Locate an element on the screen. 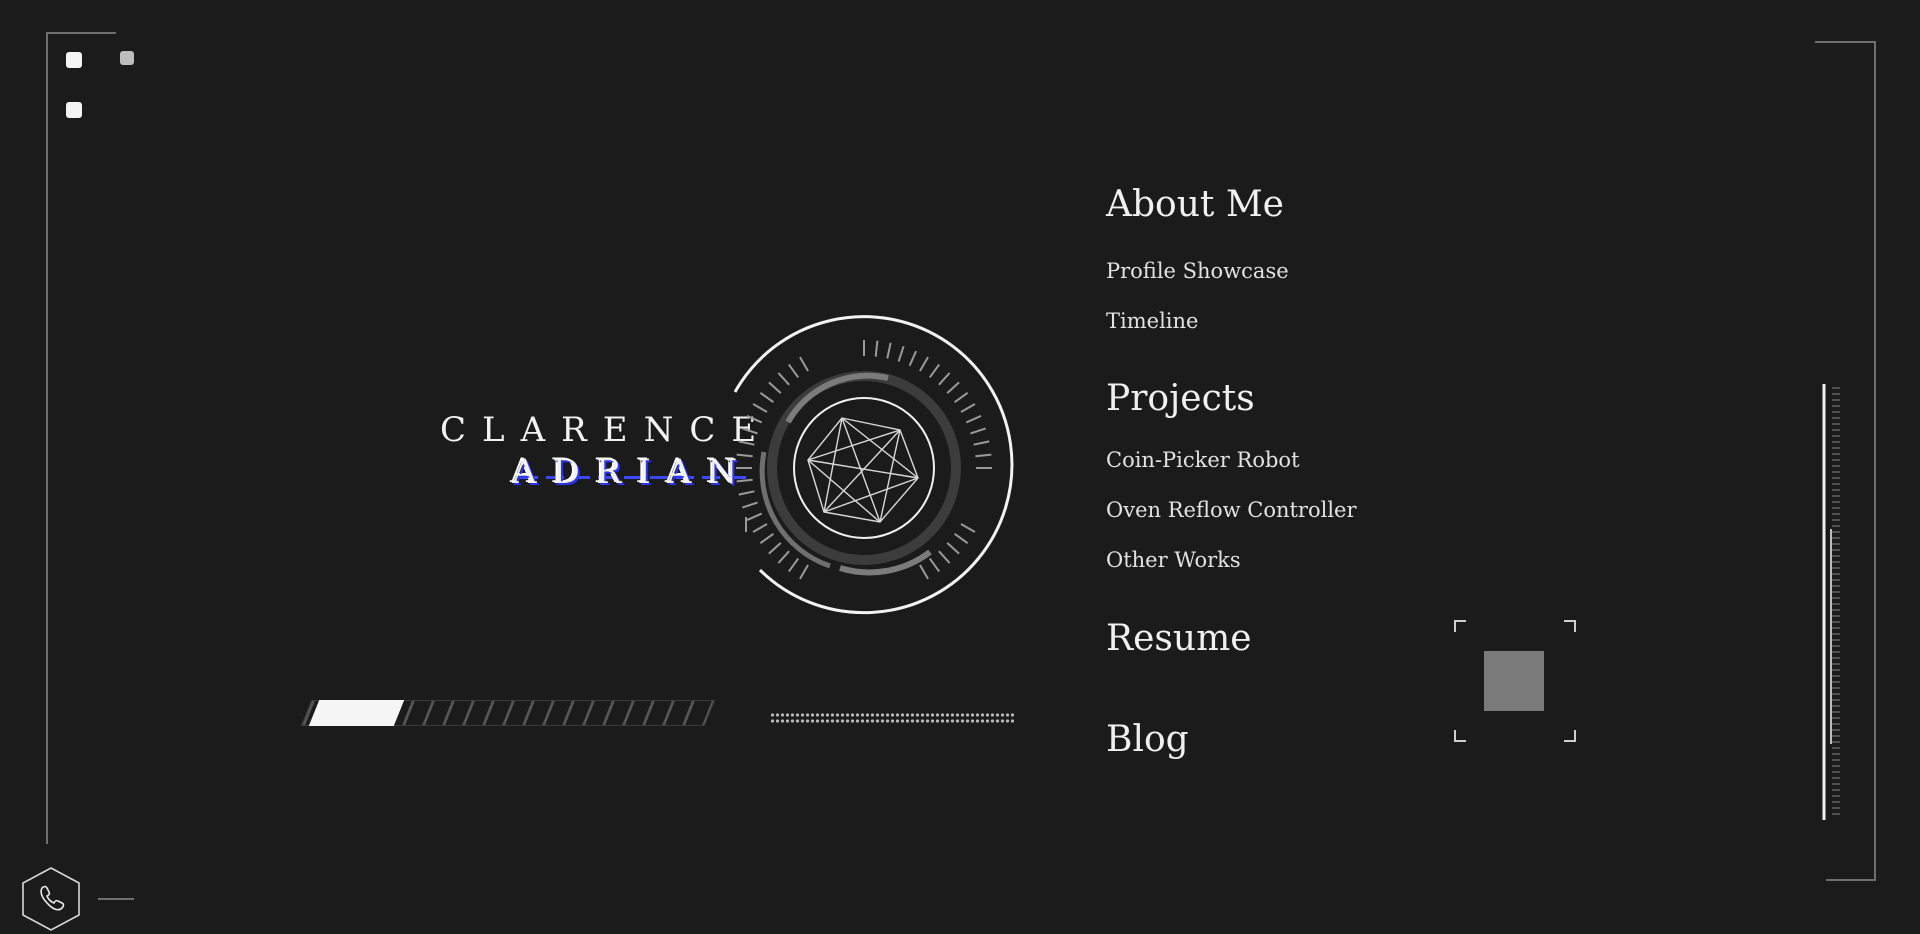  dot-code-pattern is located at coordinates (892, 718).